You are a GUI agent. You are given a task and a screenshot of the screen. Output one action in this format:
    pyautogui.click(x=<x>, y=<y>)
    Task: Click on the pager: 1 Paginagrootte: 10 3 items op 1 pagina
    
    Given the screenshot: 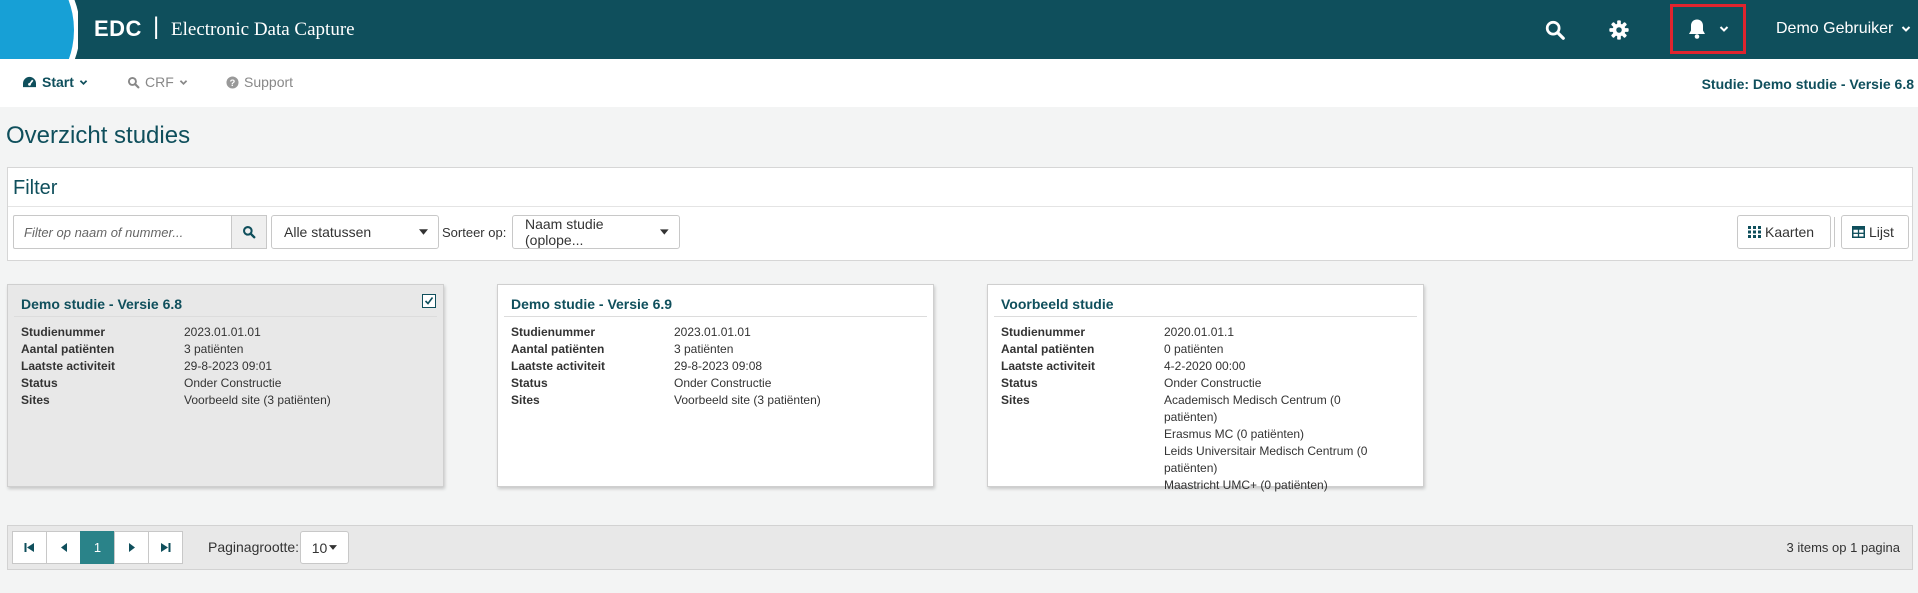 What is the action you would take?
    pyautogui.click(x=960, y=547)
    